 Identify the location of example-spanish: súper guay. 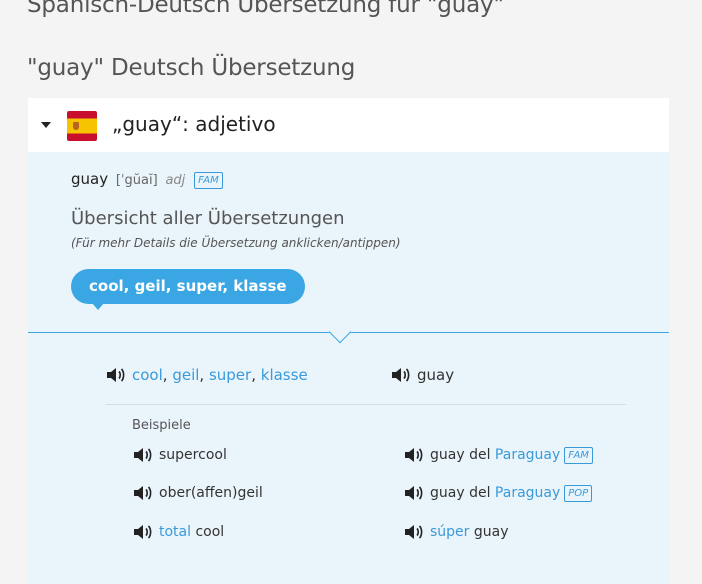
(456, 532).